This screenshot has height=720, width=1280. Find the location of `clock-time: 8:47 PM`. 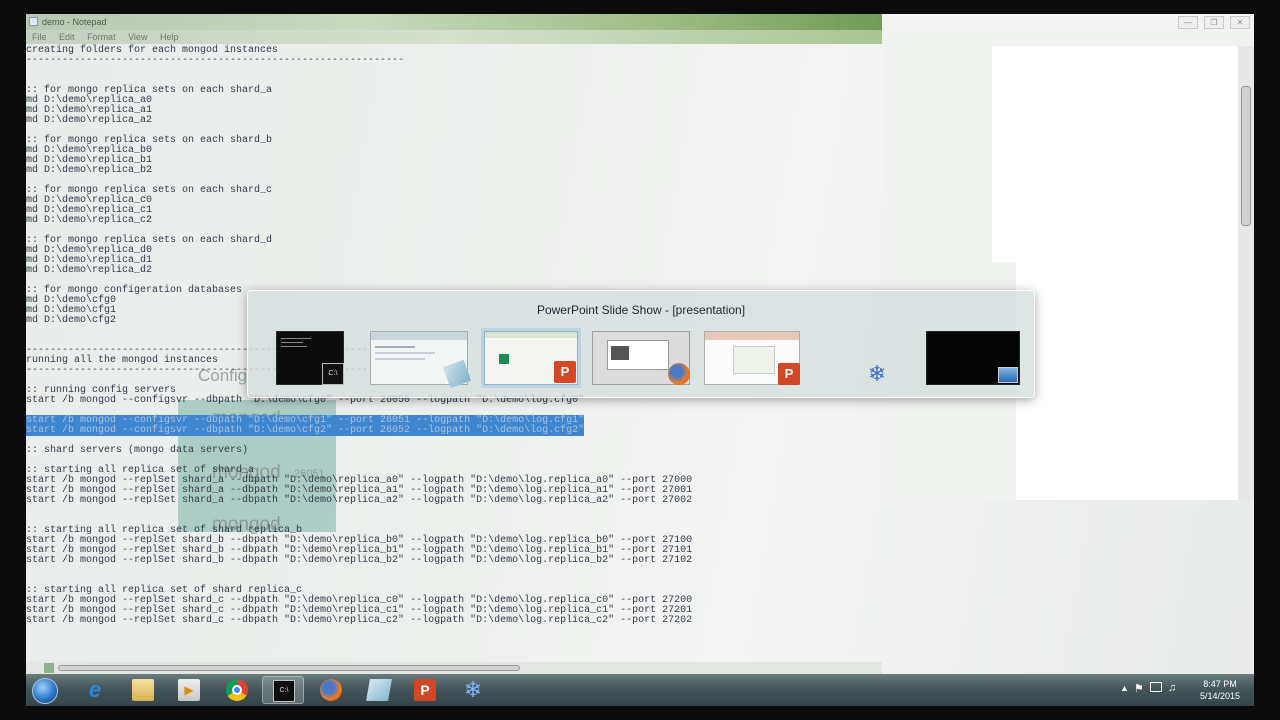

clock-time: 8:47 PM is located at coordinates (1220, 684).